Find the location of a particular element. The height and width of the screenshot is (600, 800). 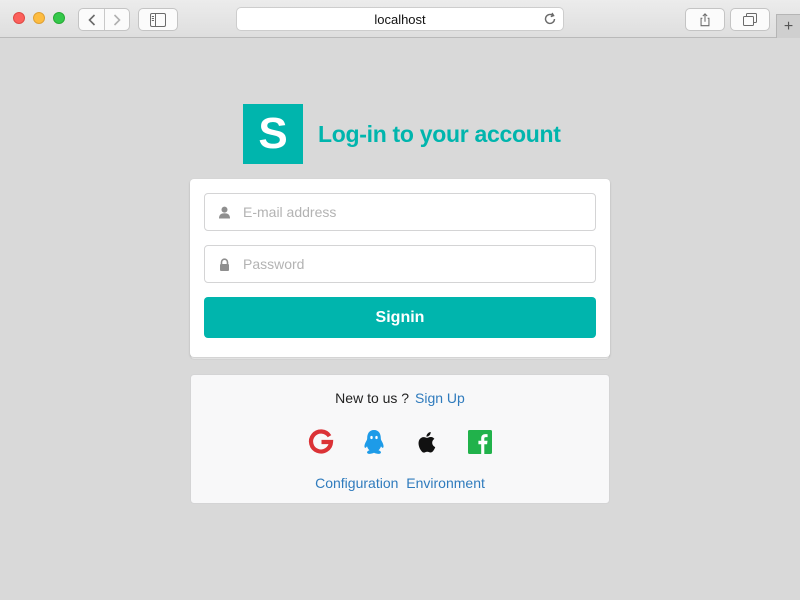

lock-icon is located at coordinates (224, 264).